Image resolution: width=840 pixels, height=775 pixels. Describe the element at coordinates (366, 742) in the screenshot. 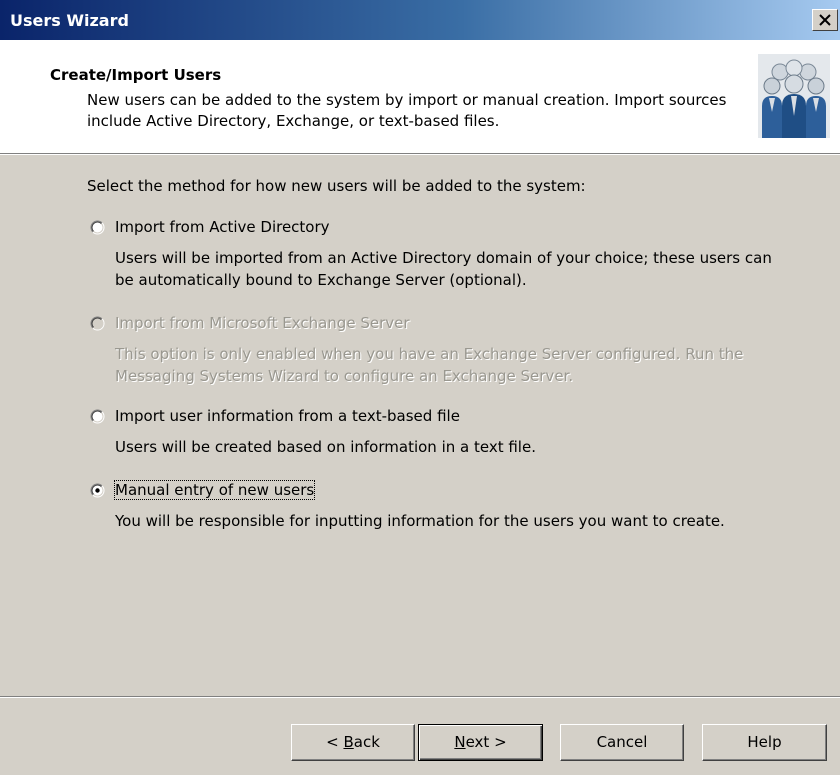

I see `back-label-post: ack` at that location.